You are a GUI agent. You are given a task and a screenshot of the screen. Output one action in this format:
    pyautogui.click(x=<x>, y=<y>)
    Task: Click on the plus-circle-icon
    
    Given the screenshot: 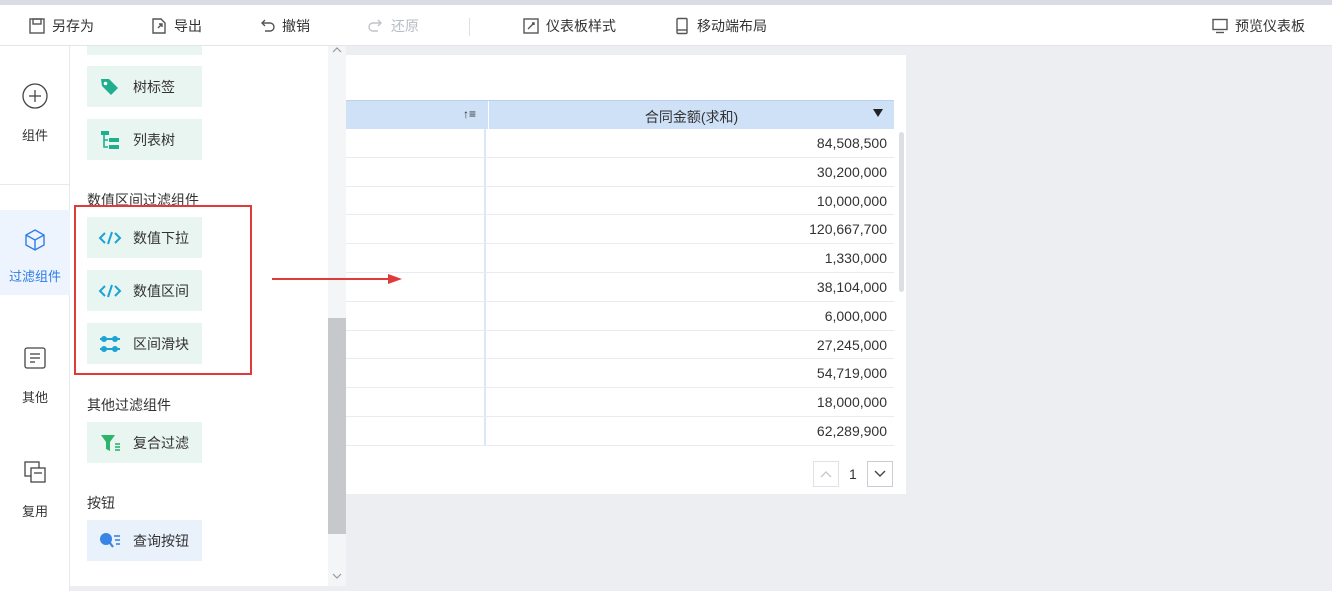 What is the action you would take?
    pyautogui.click(x=35, y=96)
    